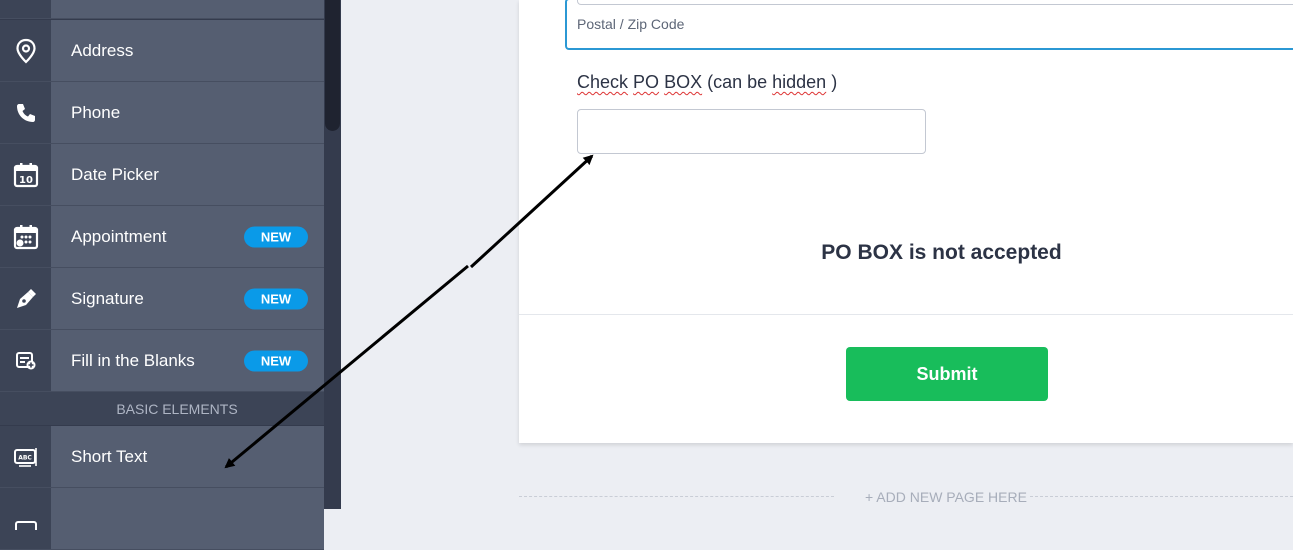 This screenshot has height=550, width=1293. Describe the element at coordinates (107, 298) in the screenshot. I see `sidebar-item-label: Signature` at that location.